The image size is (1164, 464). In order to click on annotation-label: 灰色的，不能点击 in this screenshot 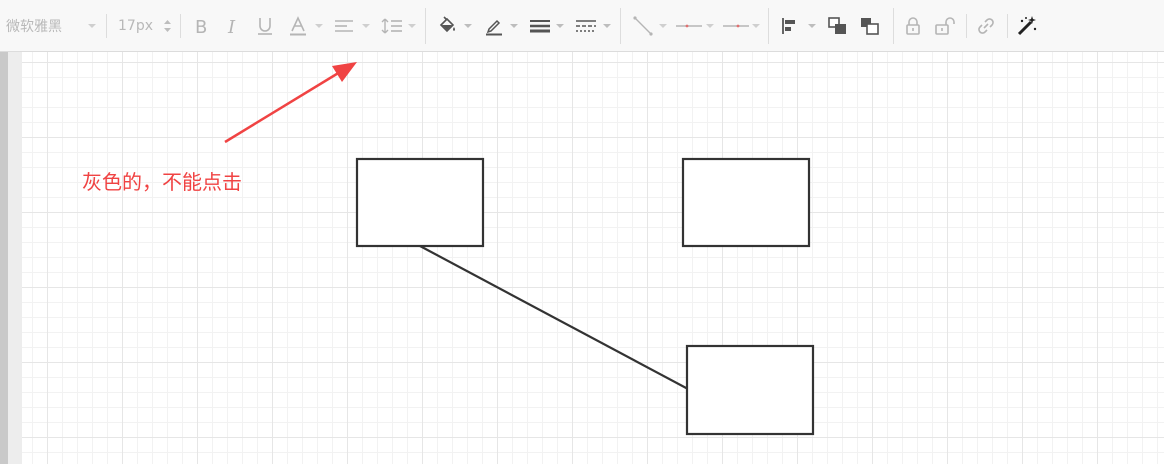, I will do `click(162, 182)`.